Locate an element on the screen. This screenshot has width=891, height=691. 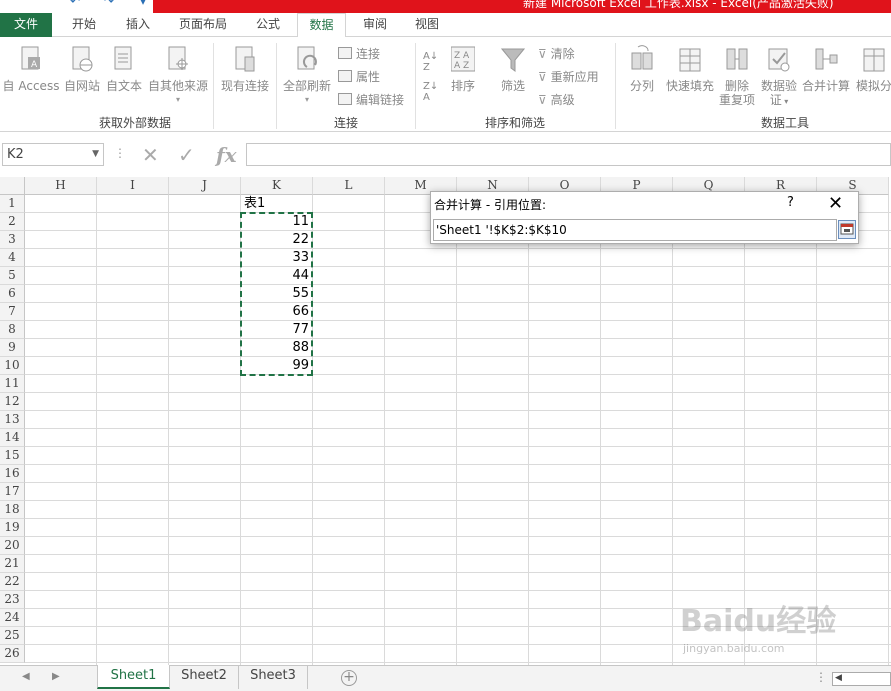
scroll-right-icon: ▶ is located at coordinates (56, 676).